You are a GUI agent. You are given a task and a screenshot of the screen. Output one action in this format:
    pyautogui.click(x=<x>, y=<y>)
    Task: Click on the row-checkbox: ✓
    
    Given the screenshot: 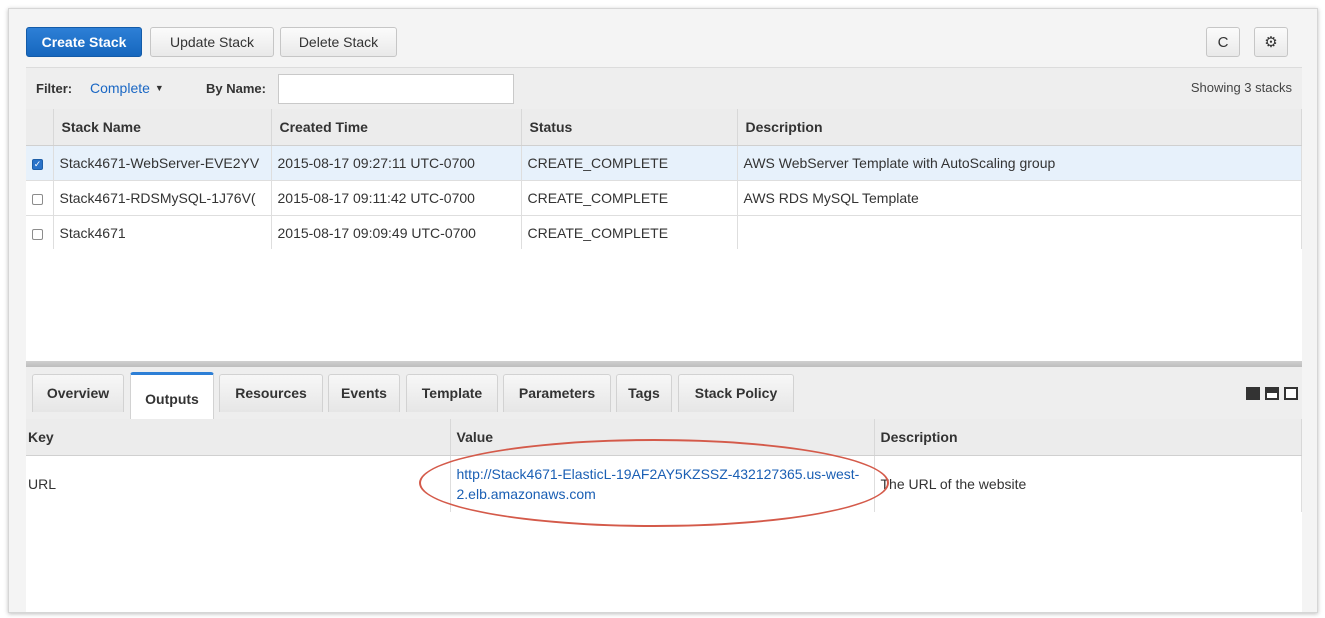 What is the action you would take?
    pyautogui.click(x=37, y=164)
    